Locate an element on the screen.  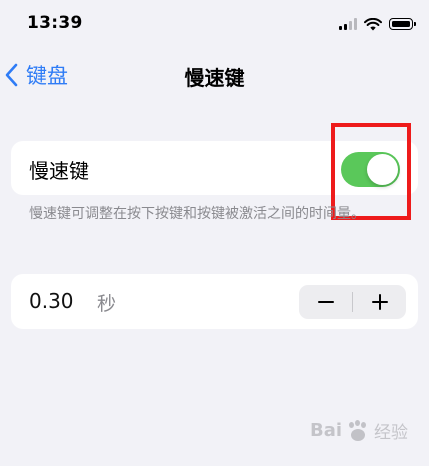
minus-icon is located at coordinates (325, 302).